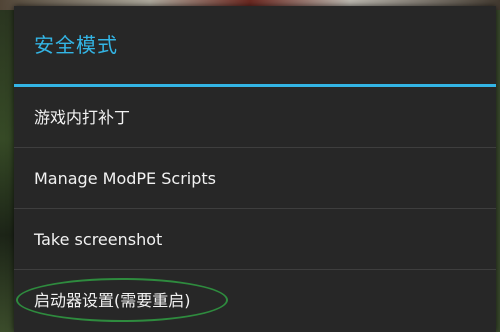 The image size is (500, 332). What do you see at coordinates (82, 117) in the screenshot?
I see `menu-item-label: 游戏内打补丁` at bounding box center [82, 117].